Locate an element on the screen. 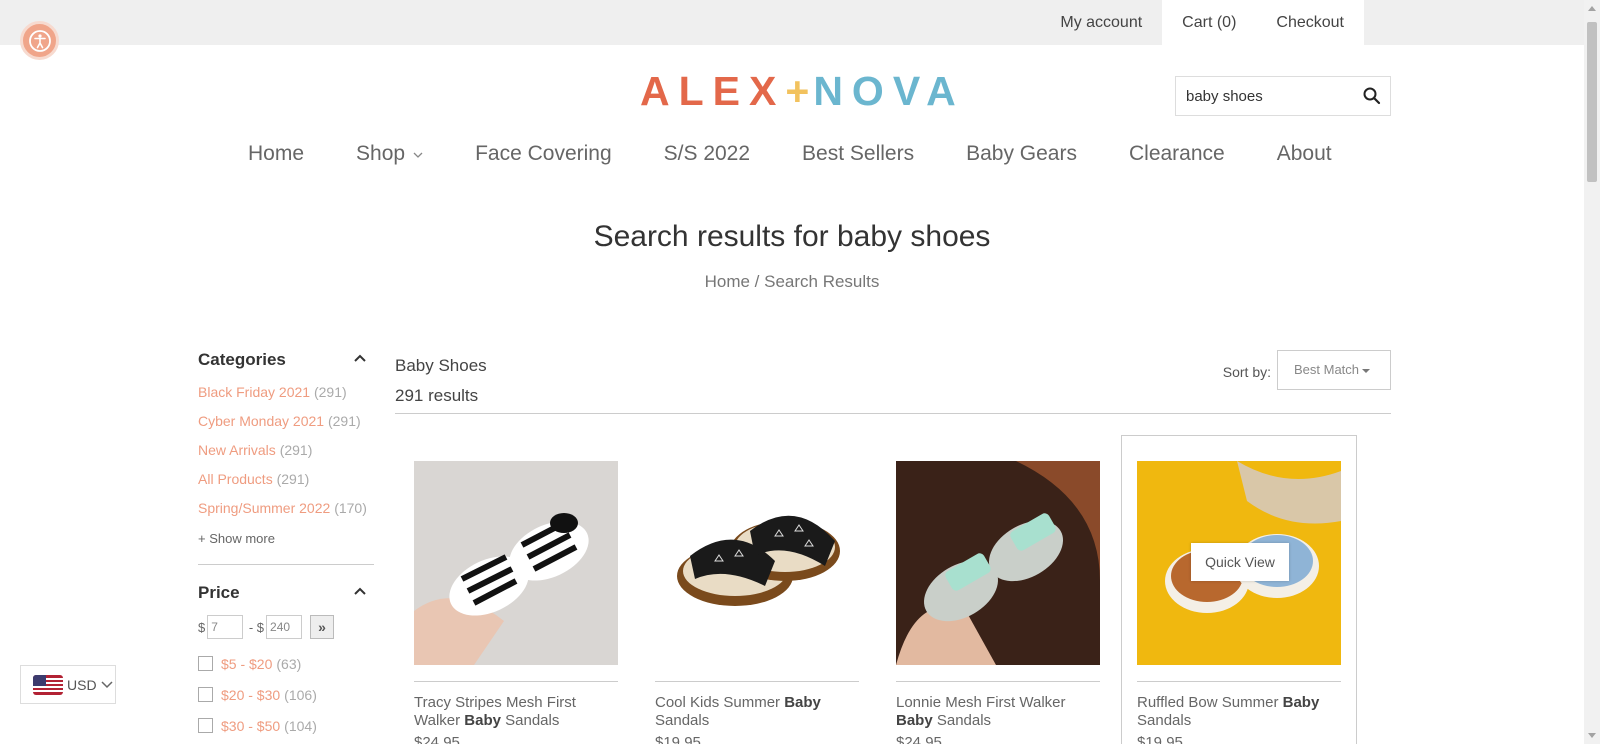  my-account-link: My account is located at coordinates (1101, 22).